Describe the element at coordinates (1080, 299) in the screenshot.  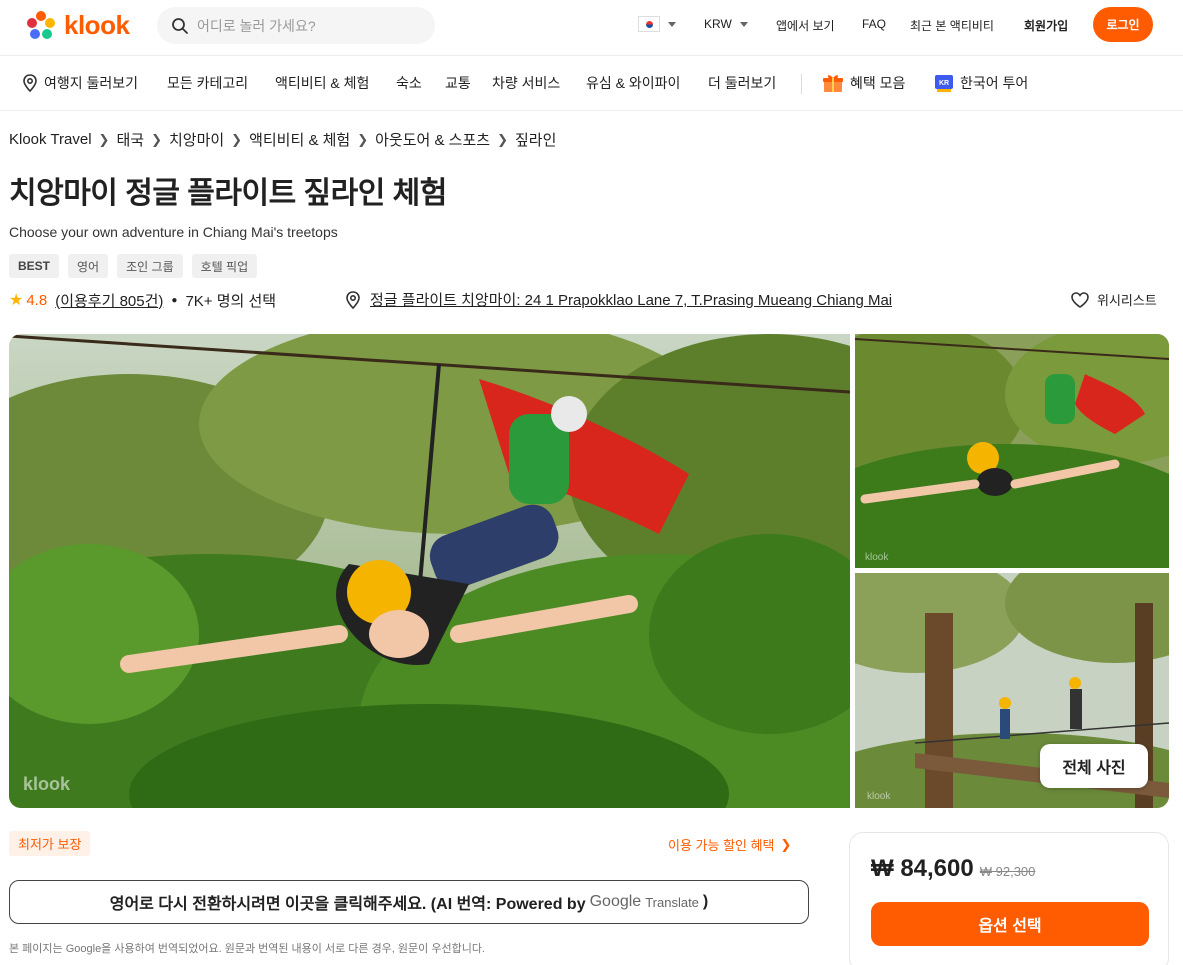
I see `heart-icon` at that location.